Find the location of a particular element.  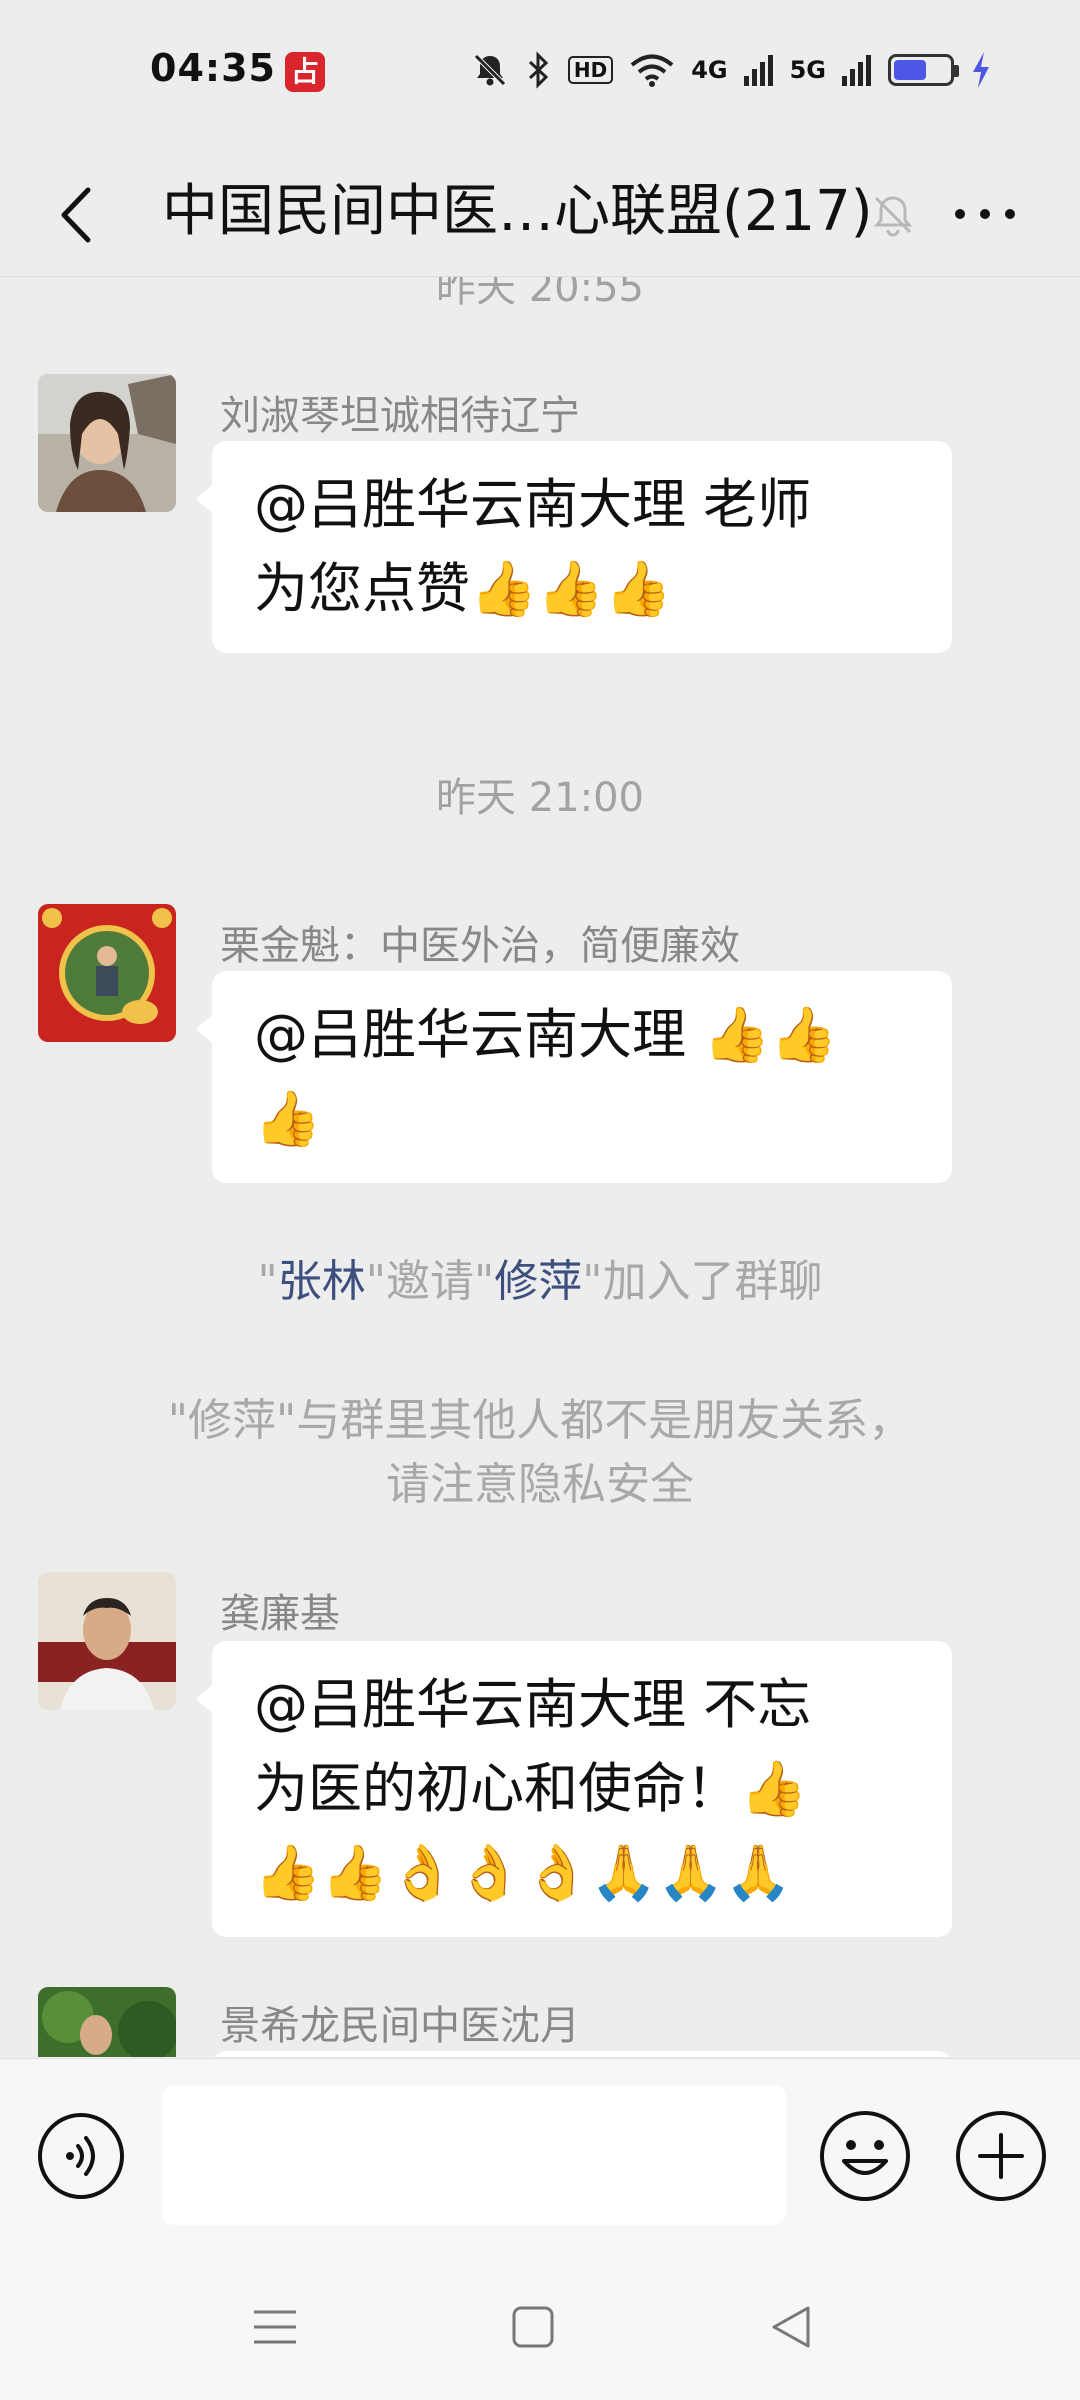

system-invite-message: "张林"邀请"修萍"加入了群聊 is located at coordinates (540, 1281).